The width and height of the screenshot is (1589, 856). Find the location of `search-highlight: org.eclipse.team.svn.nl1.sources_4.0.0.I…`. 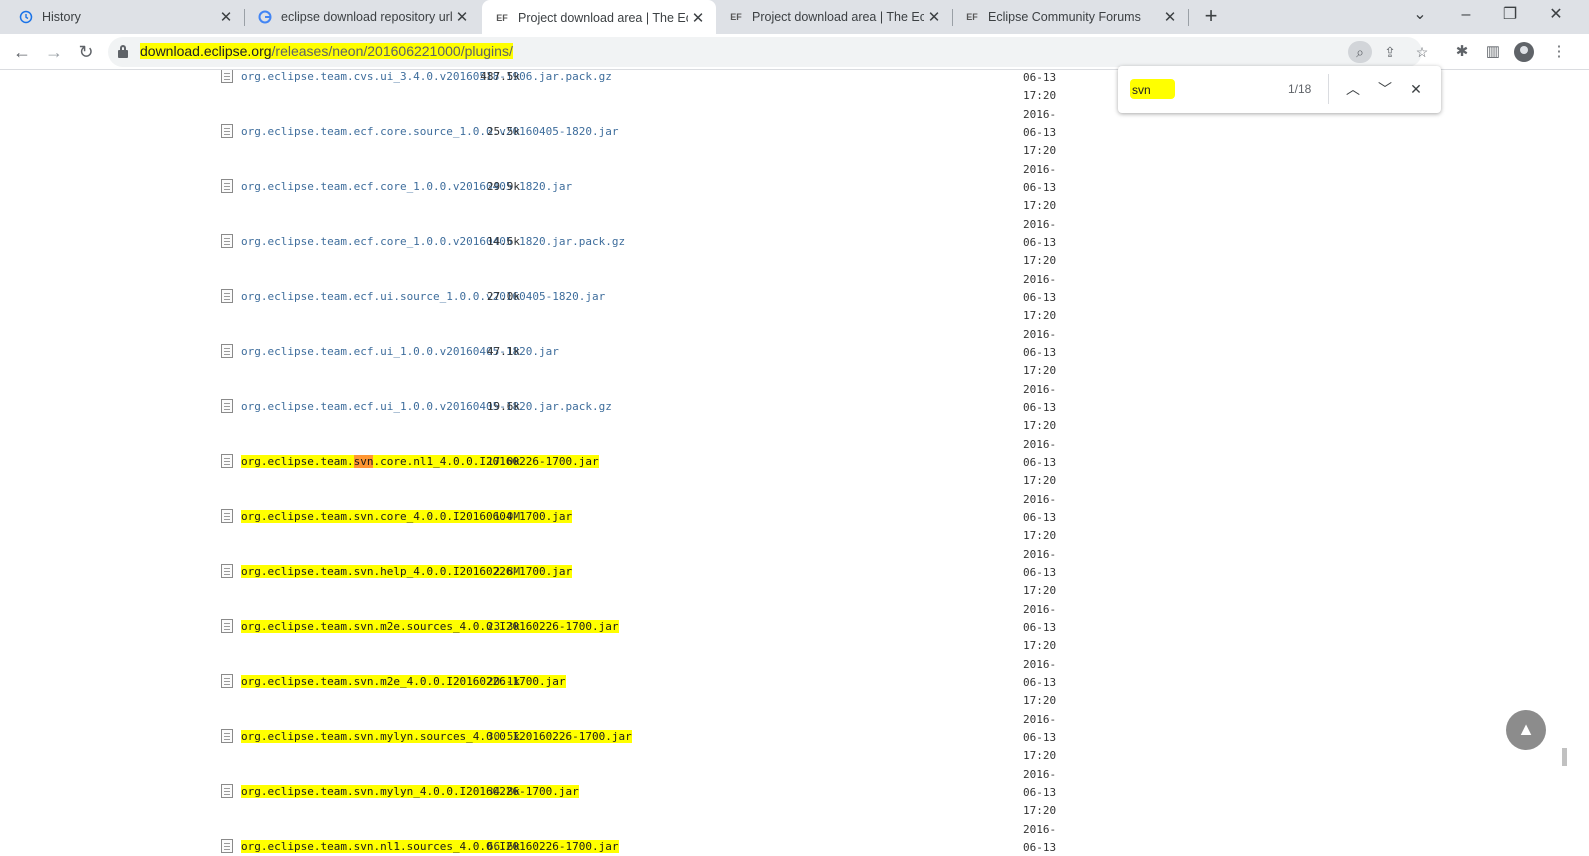

search-highlight: org.eclipse.team.svn.nl1.sources_4.0.0.I… is located at coordinates (430, 846).